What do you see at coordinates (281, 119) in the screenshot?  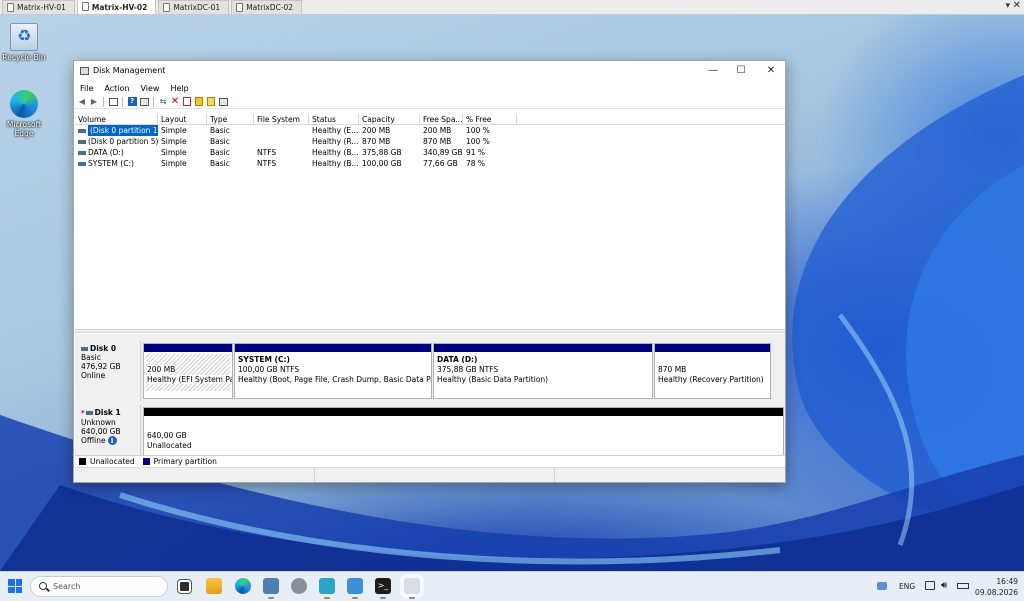 I see `column-file-system: File System` at bounding box center [281, 119].